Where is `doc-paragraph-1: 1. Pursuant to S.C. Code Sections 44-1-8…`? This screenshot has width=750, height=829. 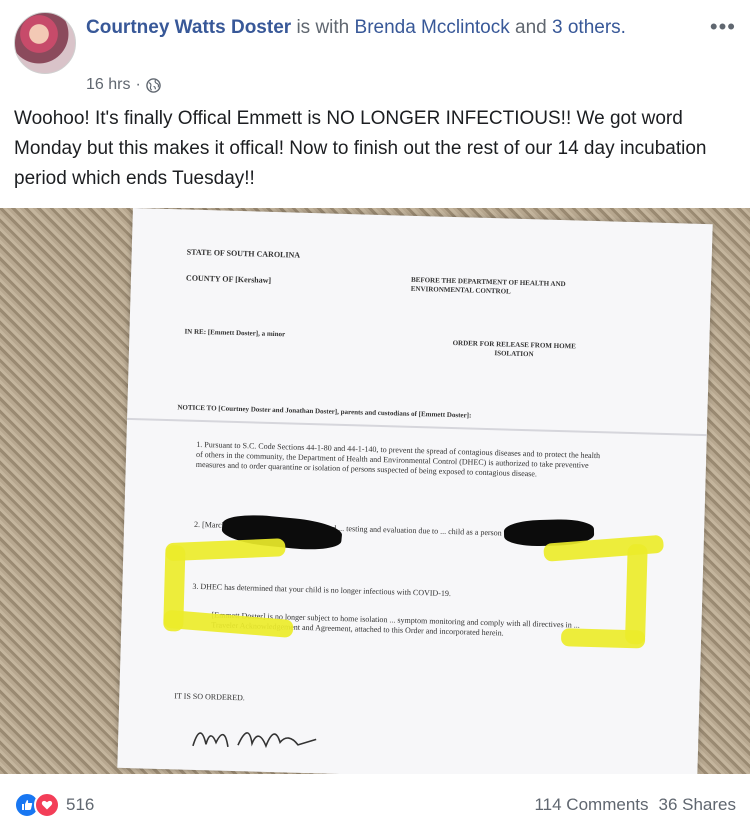
doc-paragraph-1: 1. Pursuant to S.C. Code Sections 44-1-8… is located at coordinates (398, 459).